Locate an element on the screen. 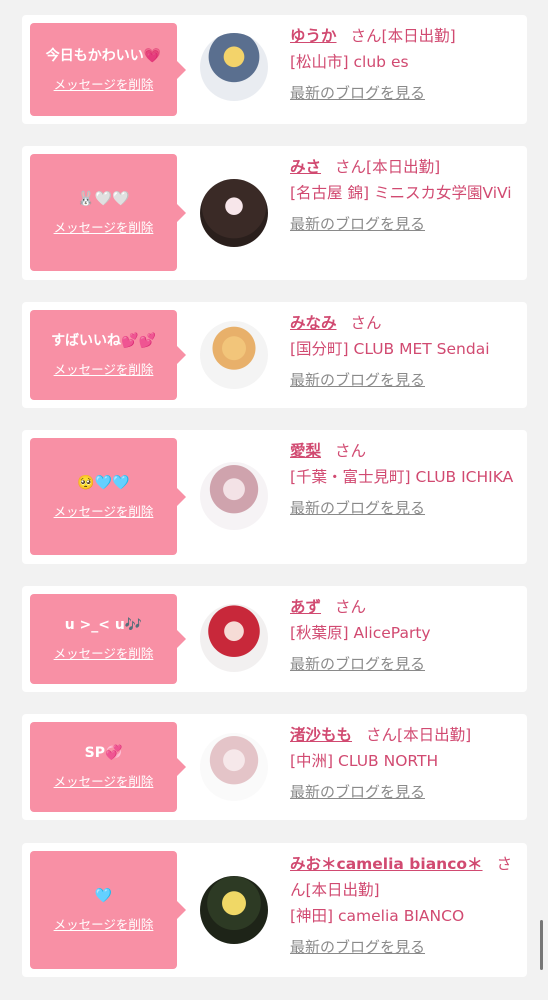 This screenshot has width=548, height=1000. cast-info: みさ さん[本日出勤] [名古屋 錦] ミニスカ女学園ViVi 最新のブログを見る is located at coordinates (406, 195).